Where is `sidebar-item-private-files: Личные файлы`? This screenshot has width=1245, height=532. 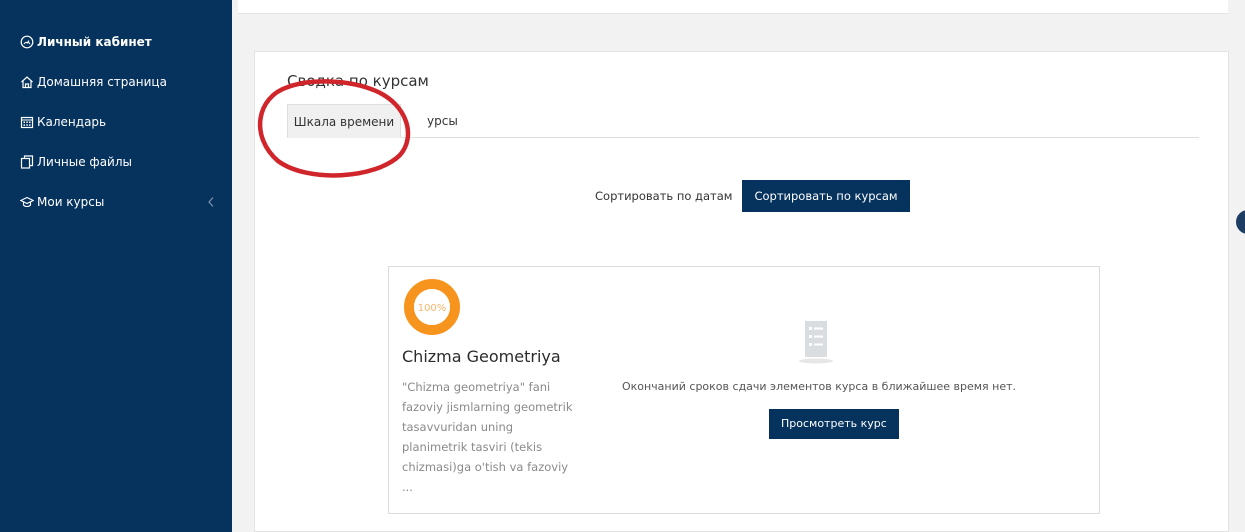 sidebar-item-private-files: Личные файлы is located at coordinates (116, 162).